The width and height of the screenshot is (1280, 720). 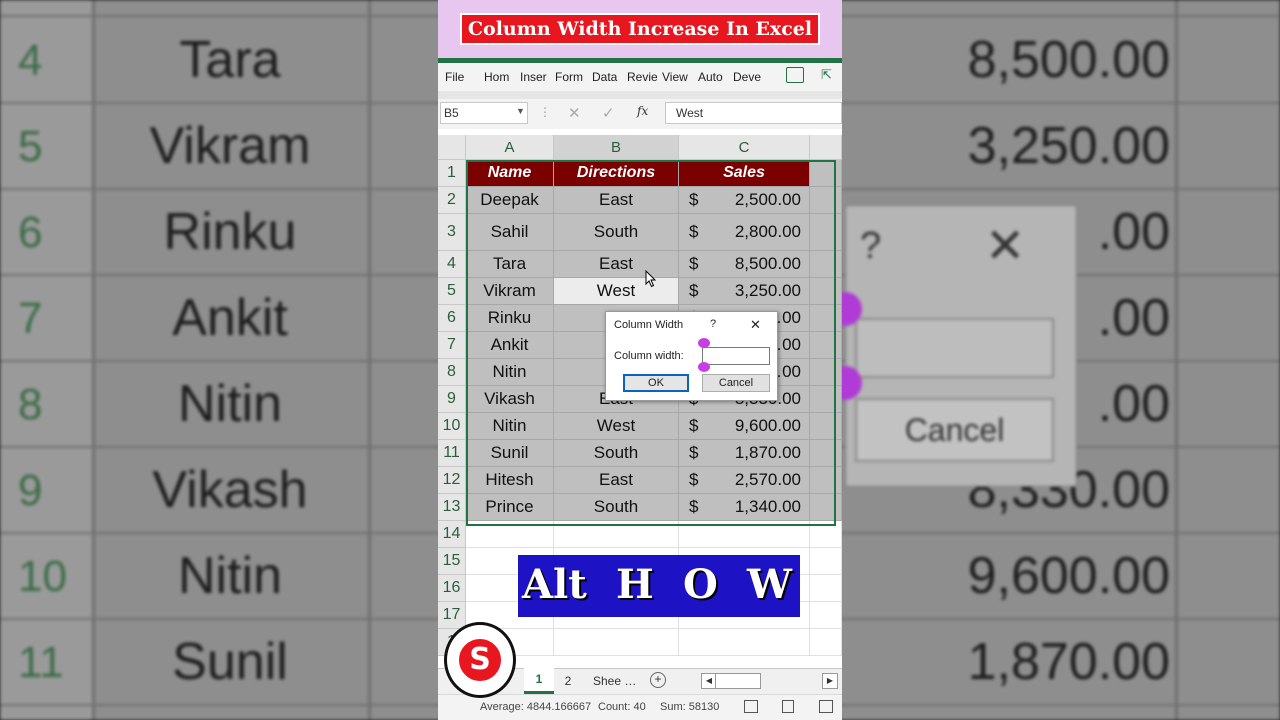 What do you see at coordinates (658, 680) in the screenshot?
I see `add-sheet-icon: +` at bounding box center [658, 680].